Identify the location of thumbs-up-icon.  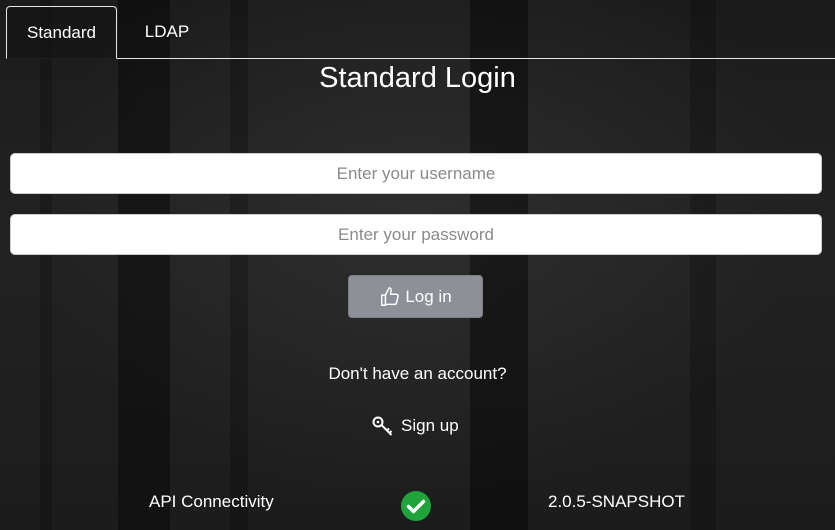
(390, 296).